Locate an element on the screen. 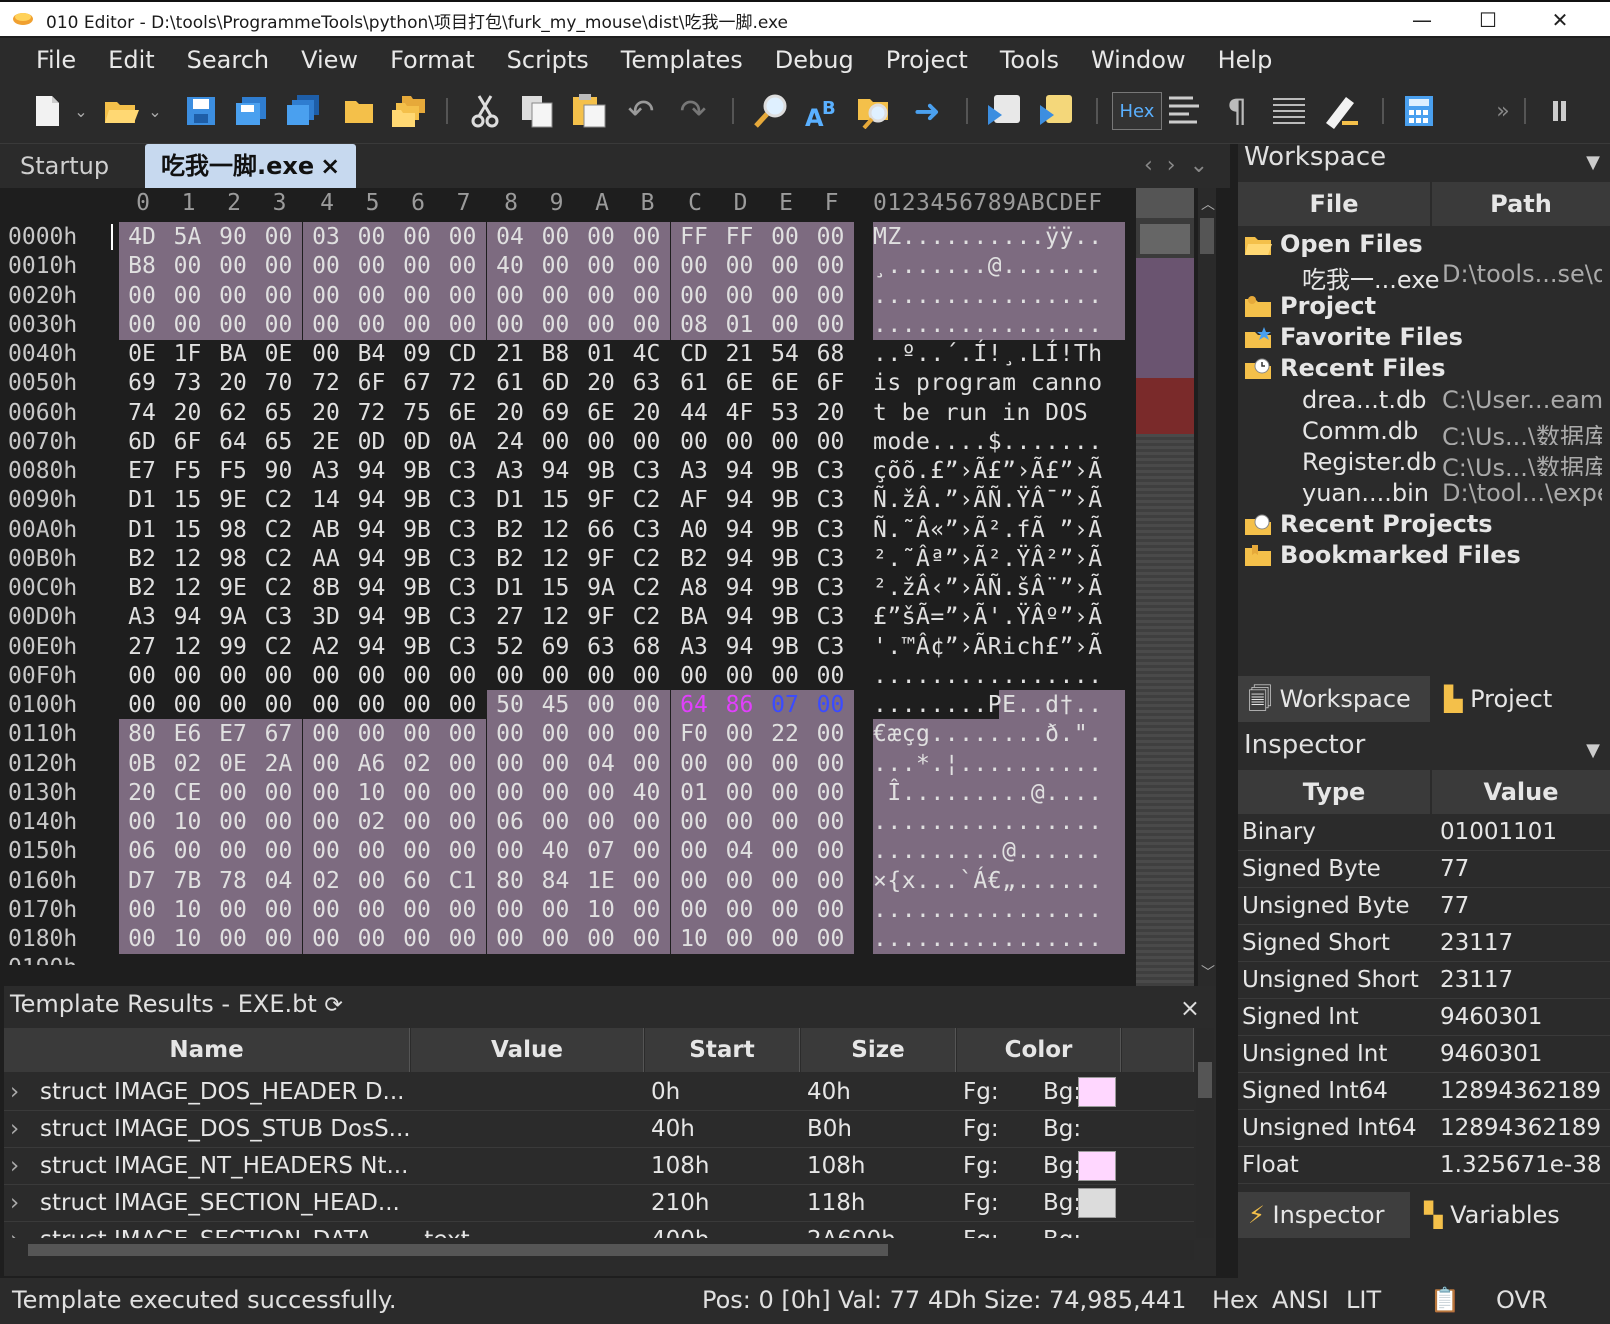  bg-color-swatch is located at coordinates (1097, 1092).